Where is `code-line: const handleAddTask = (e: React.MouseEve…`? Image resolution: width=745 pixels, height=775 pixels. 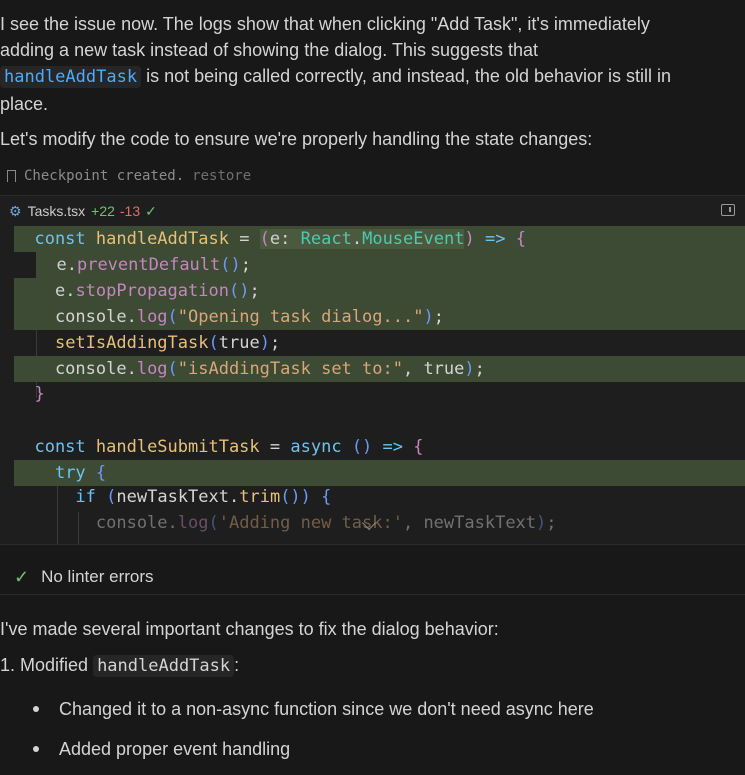 code-line: const handleAddTask = (e: React.MouseEve… is located at coordinates (379, 239).